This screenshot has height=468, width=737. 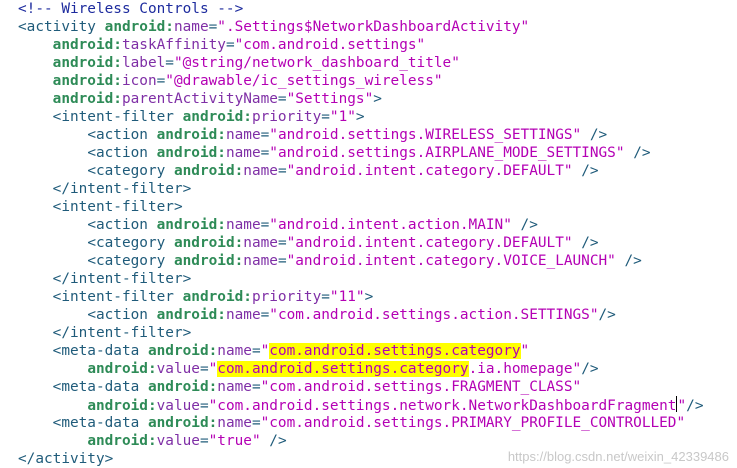 I want to click on text-caret, so click(x=677, y=404).